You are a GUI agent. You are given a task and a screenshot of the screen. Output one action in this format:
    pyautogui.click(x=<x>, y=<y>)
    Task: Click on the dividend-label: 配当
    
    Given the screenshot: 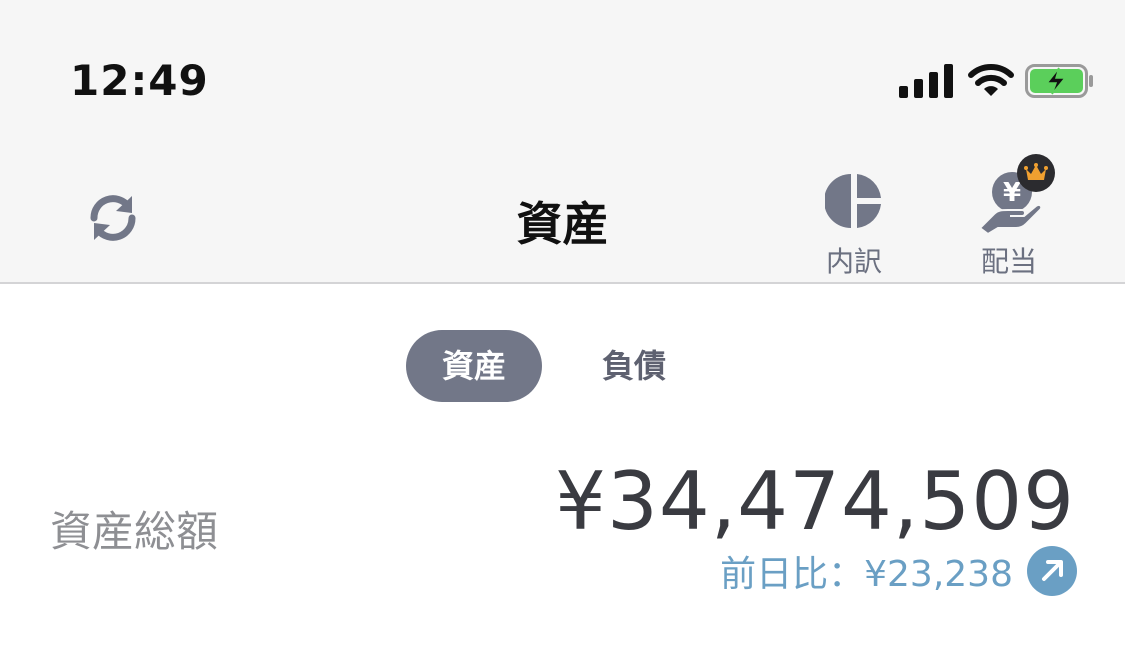 What is the action you would take?
    pyautogui.click(x=1008, y=261)
    